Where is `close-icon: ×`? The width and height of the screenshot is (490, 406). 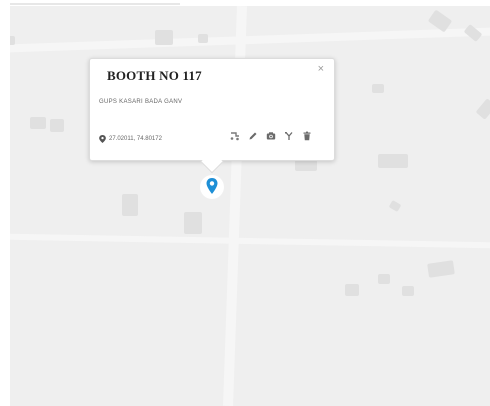
close-icon: × is located at coordinates (321, 69).